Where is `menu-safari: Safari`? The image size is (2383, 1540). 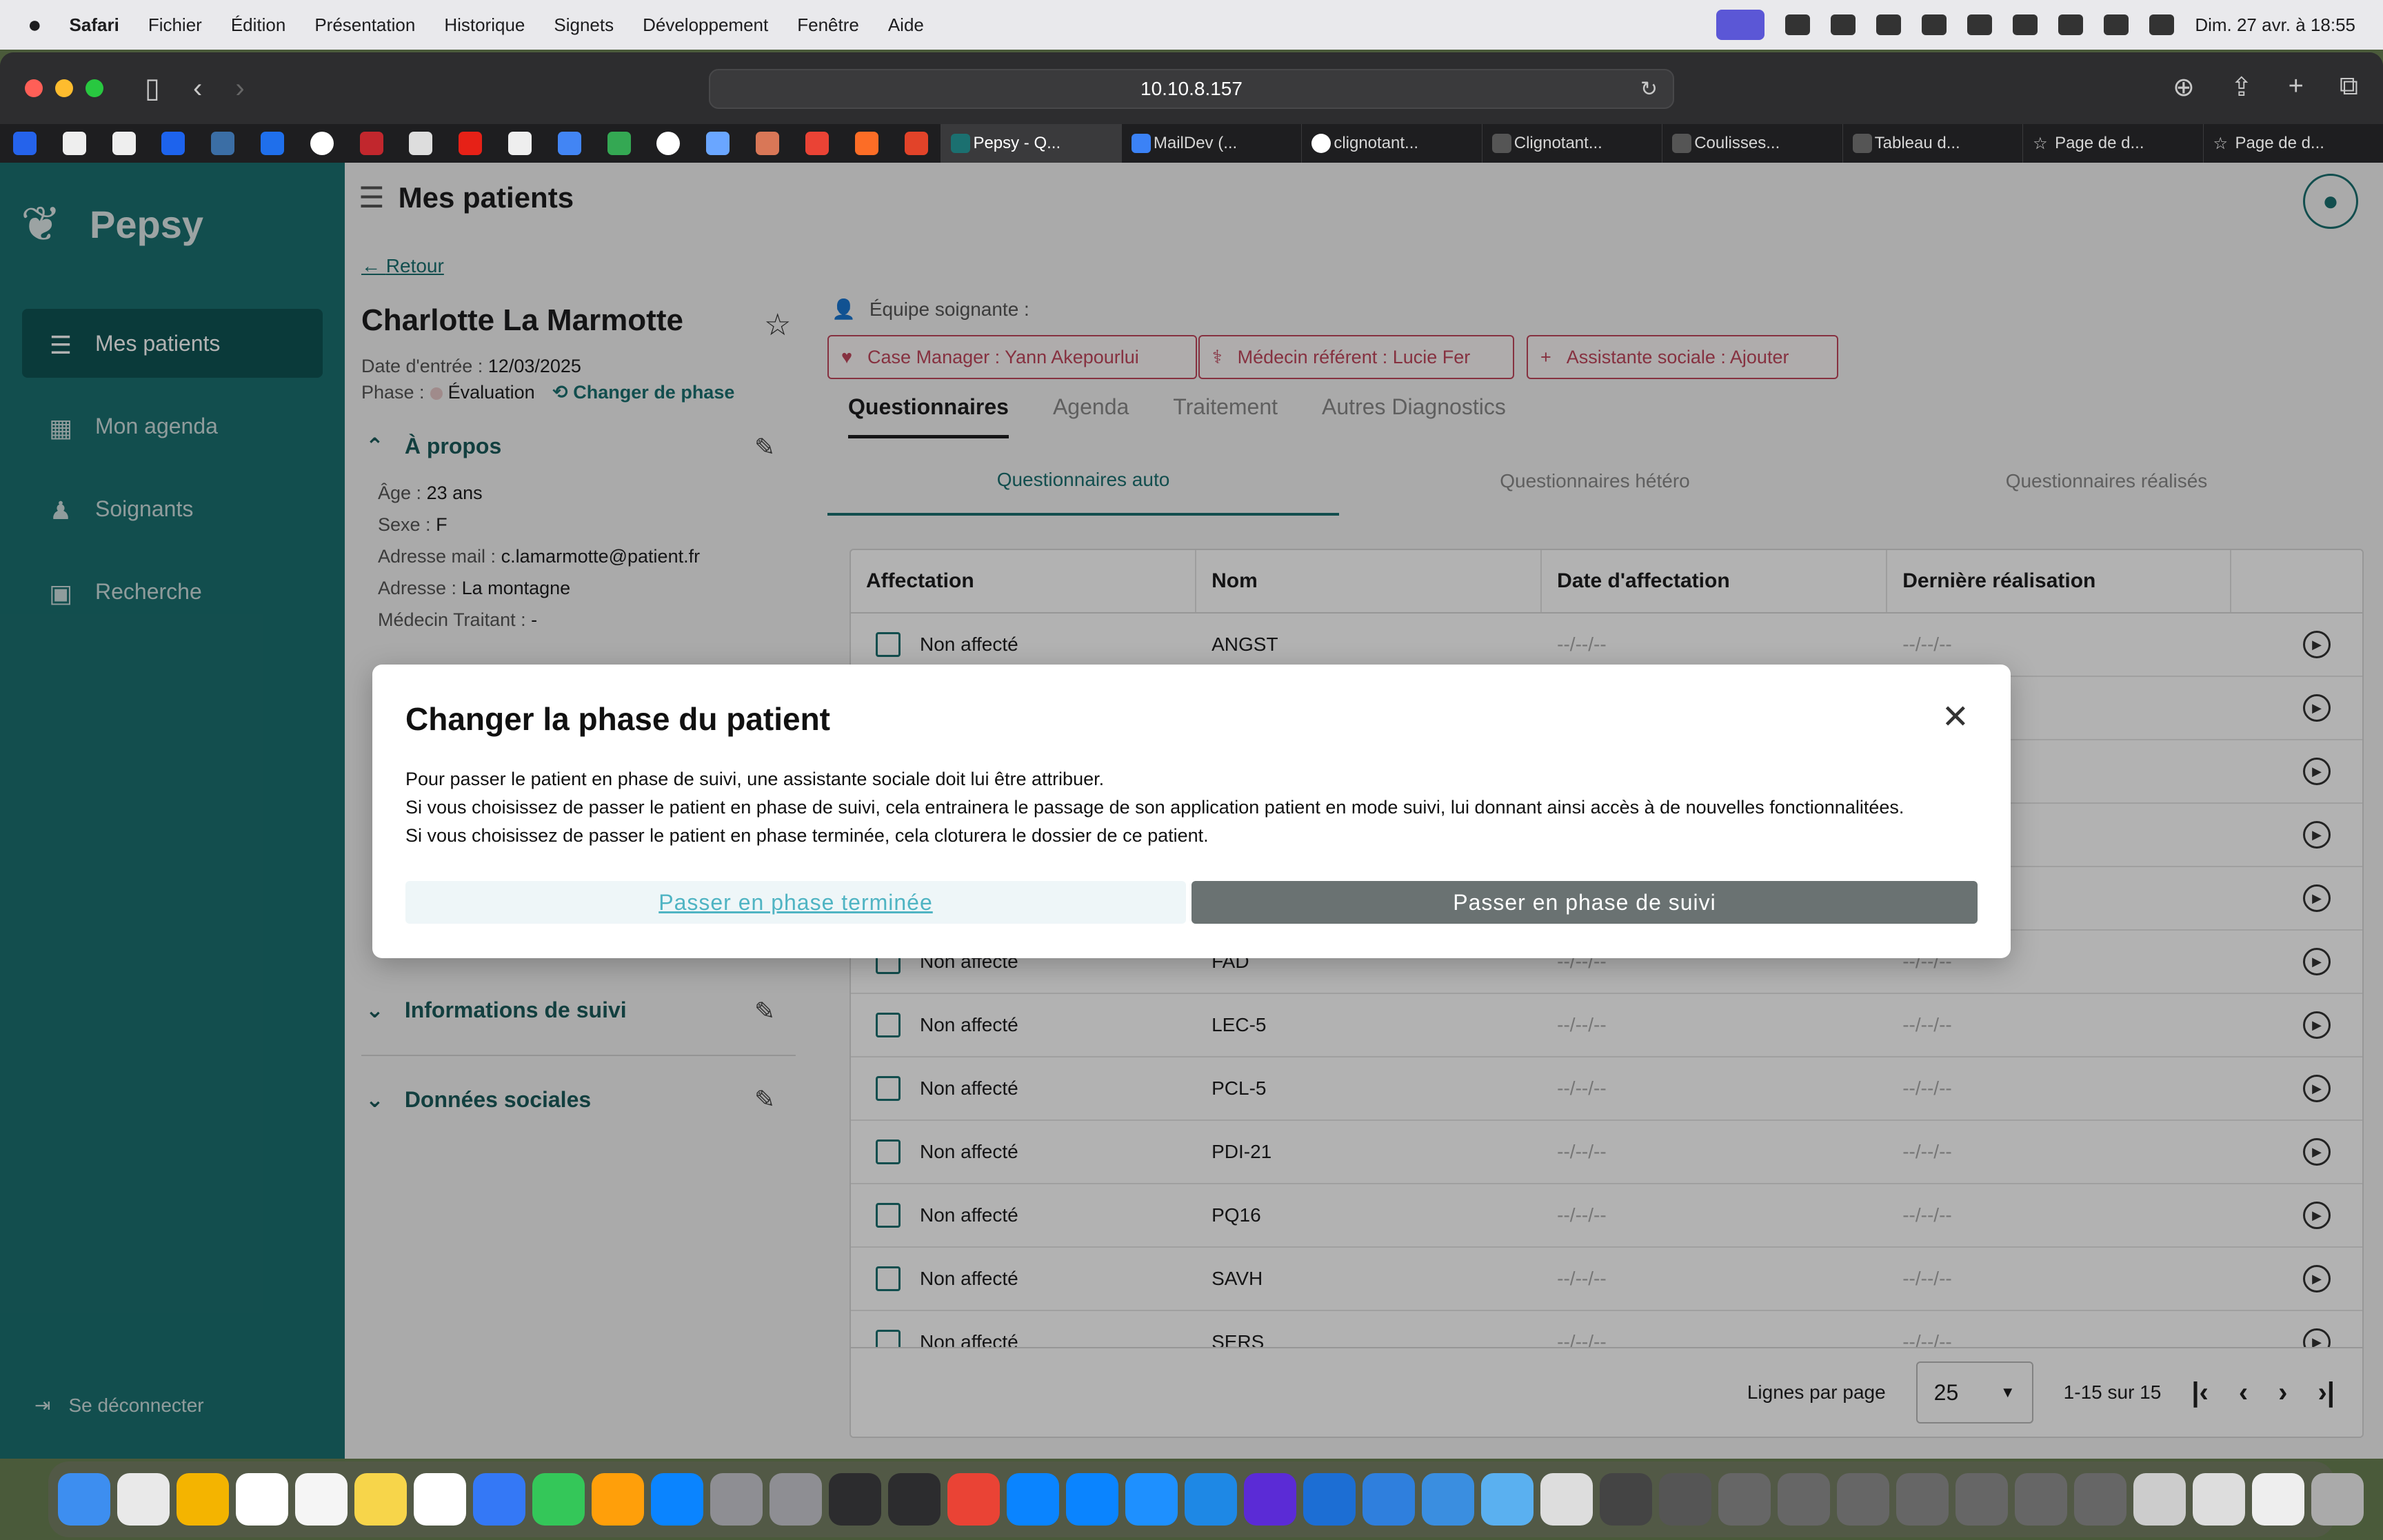 menu-safari: Safari is located at coordinates (94, 25).